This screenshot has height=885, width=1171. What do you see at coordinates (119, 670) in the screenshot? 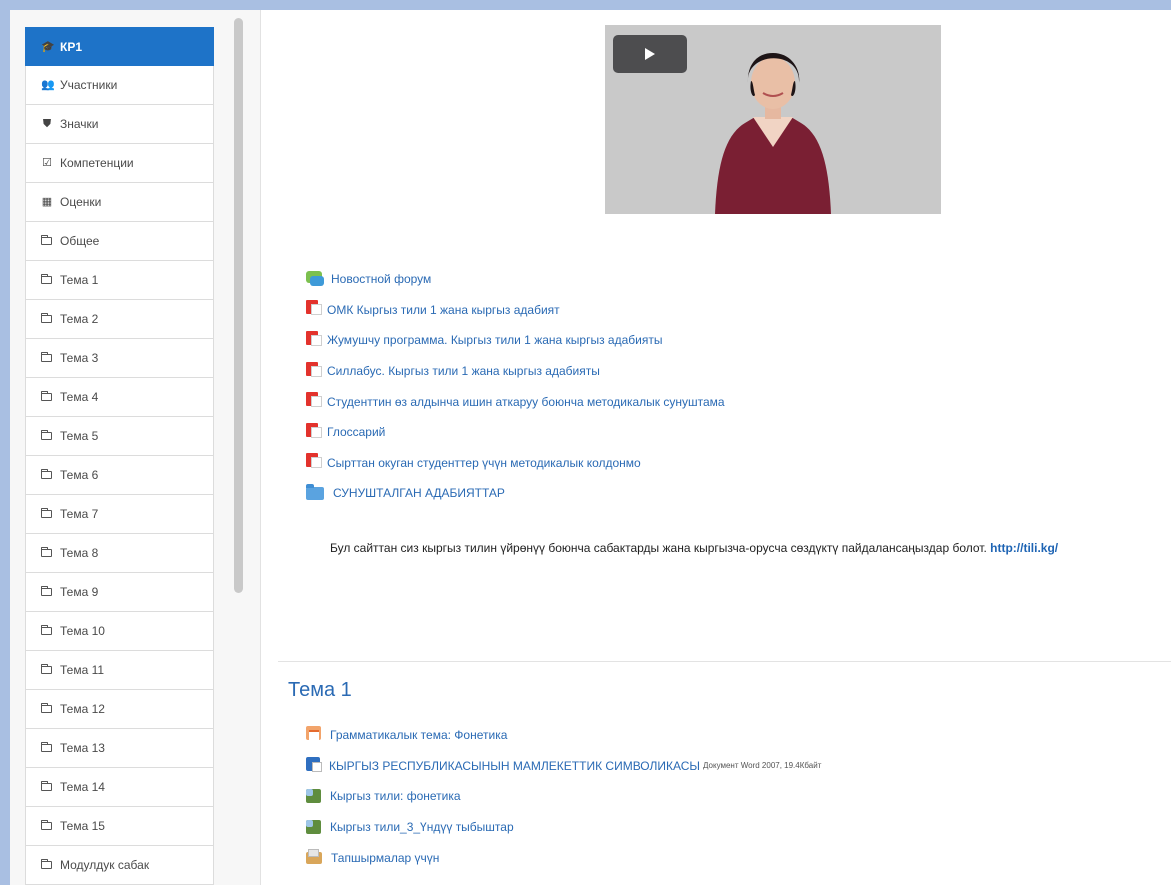
I see `nav-item-topic-11: Тема 11` at bounding box center [119, 670].